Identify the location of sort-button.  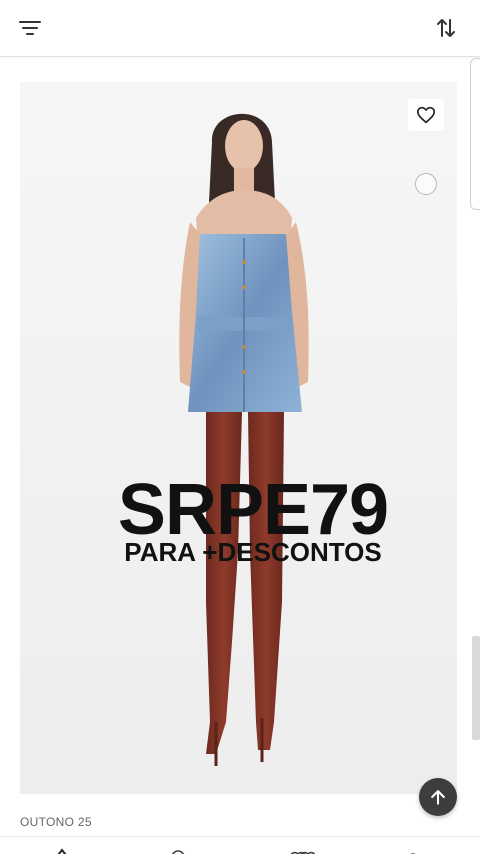
(446, 28).